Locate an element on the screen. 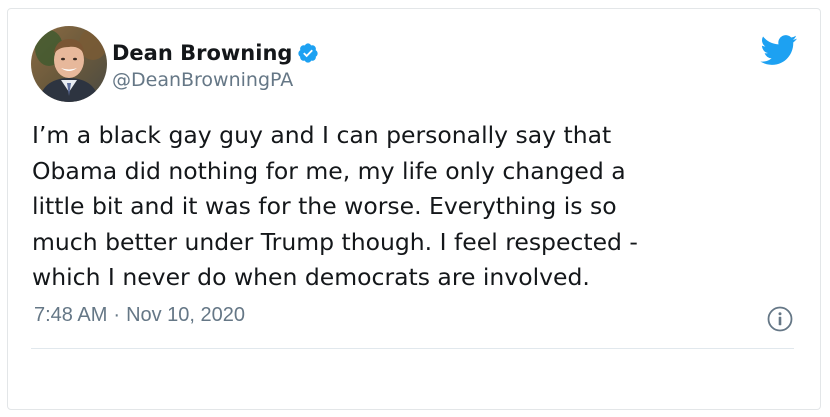 The height and width of the screenshot is (417, 830). avatar is located at coordinates (69, 64).